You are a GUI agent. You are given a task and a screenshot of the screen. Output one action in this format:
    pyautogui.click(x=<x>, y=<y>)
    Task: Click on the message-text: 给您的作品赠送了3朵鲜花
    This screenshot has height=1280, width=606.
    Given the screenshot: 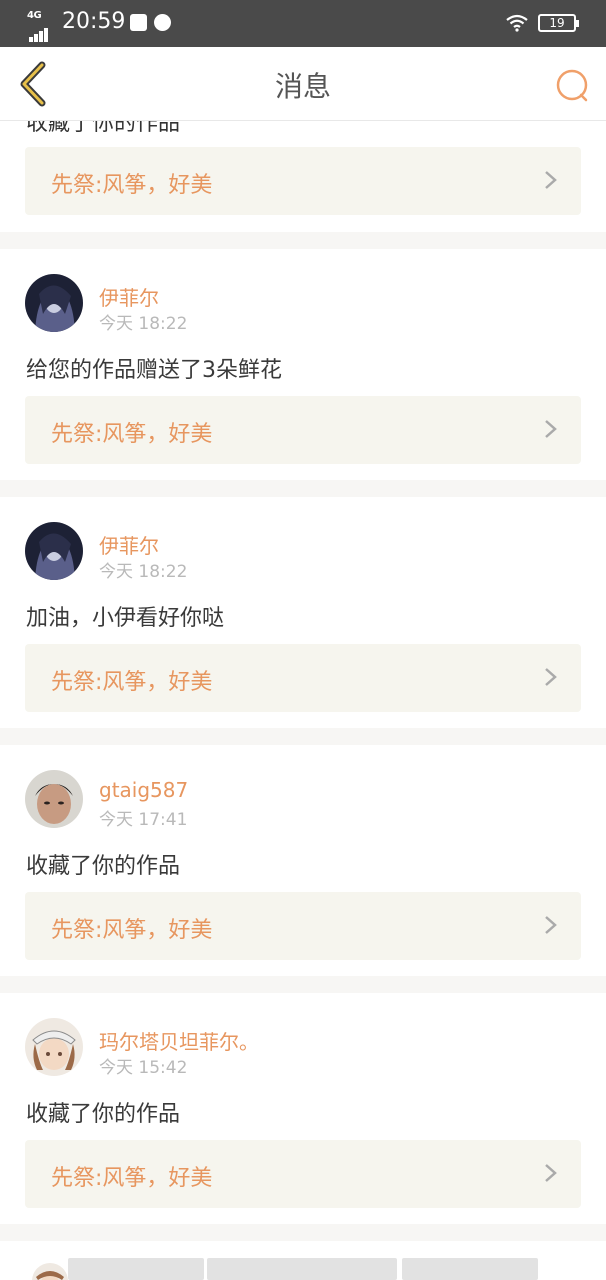 What is the action you would take?
    pyautogui.click(x=154, y=370)
    